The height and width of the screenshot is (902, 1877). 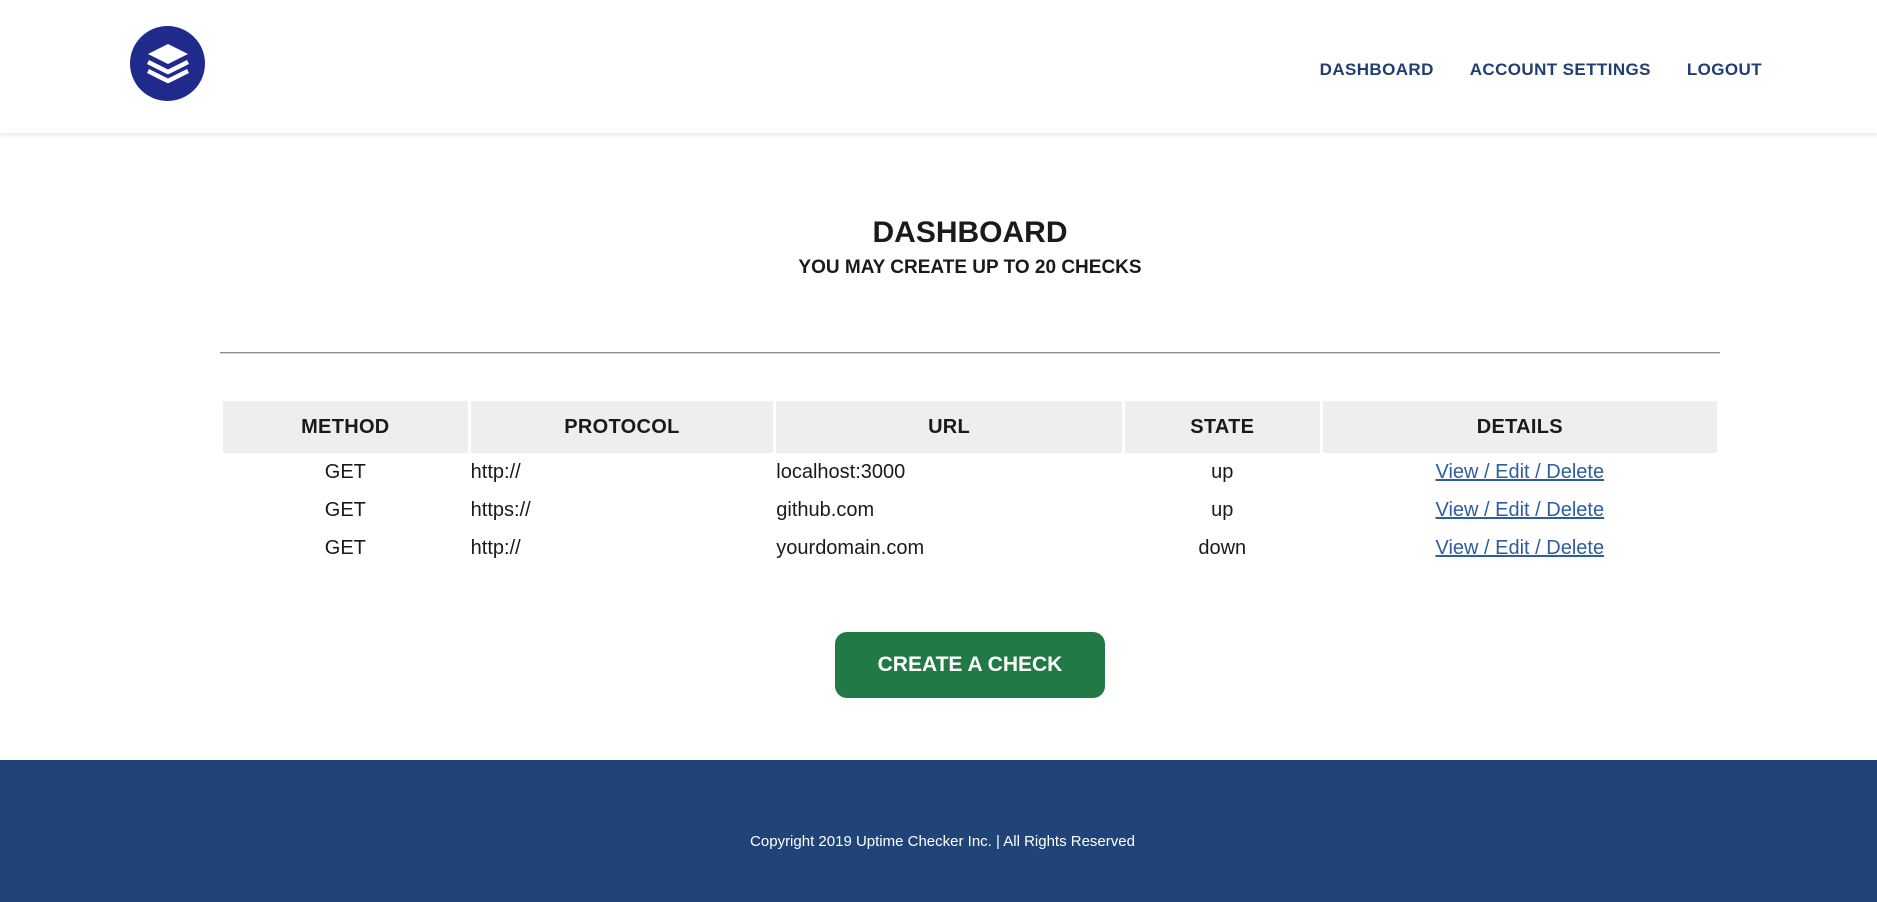 What do you see at coordinates (970, 665) in the screenshot?
I see `create-check-button: CREATE A CHECK` at bounding box center [970, 665].